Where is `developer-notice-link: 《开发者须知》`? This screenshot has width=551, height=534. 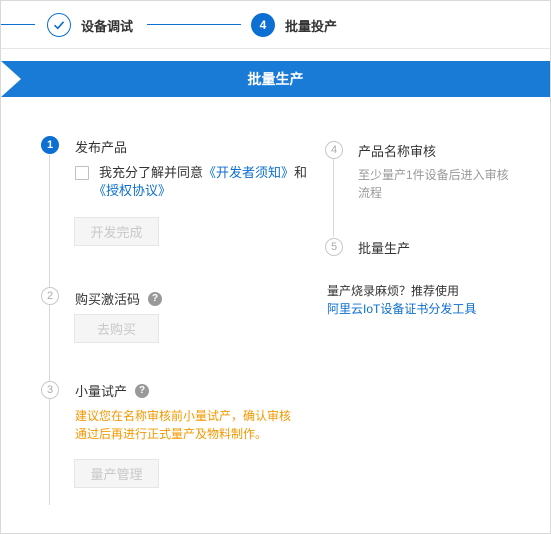 developer-notice-link: 《开发者须知》 is located at coordinates (248, 172).